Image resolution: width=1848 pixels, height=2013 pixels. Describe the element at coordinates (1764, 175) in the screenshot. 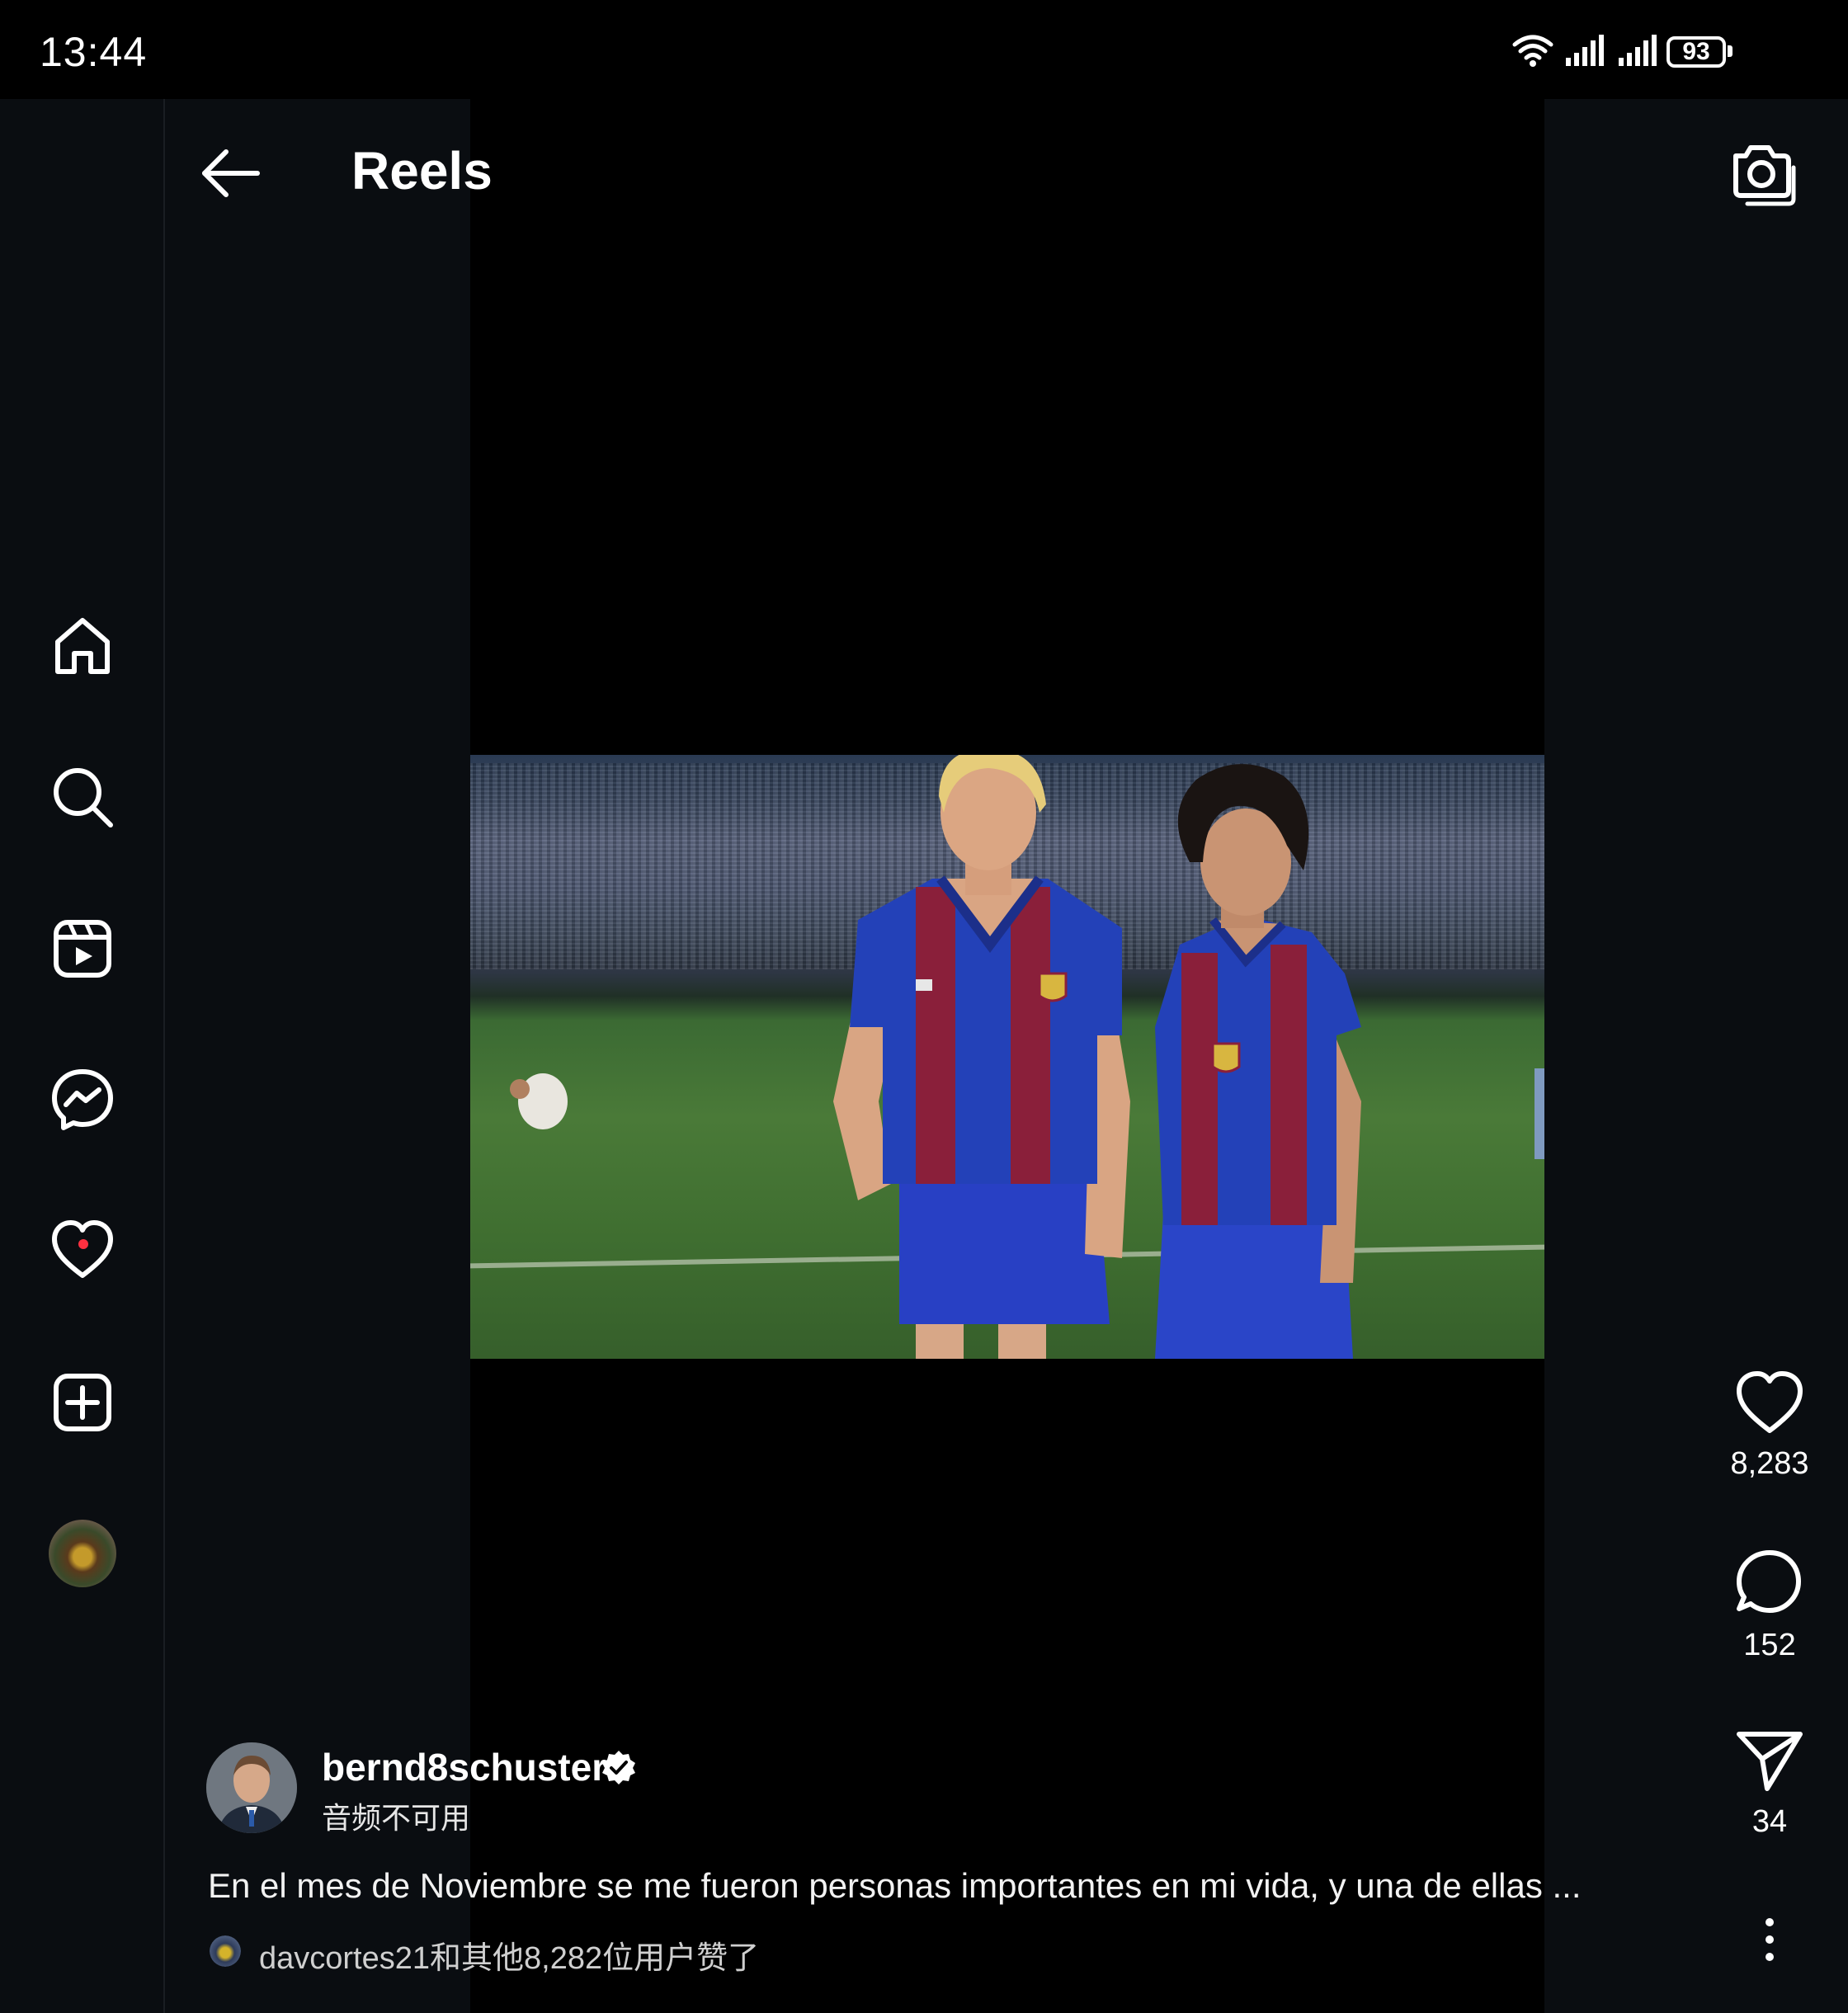

I see `camera-icon` at that location.